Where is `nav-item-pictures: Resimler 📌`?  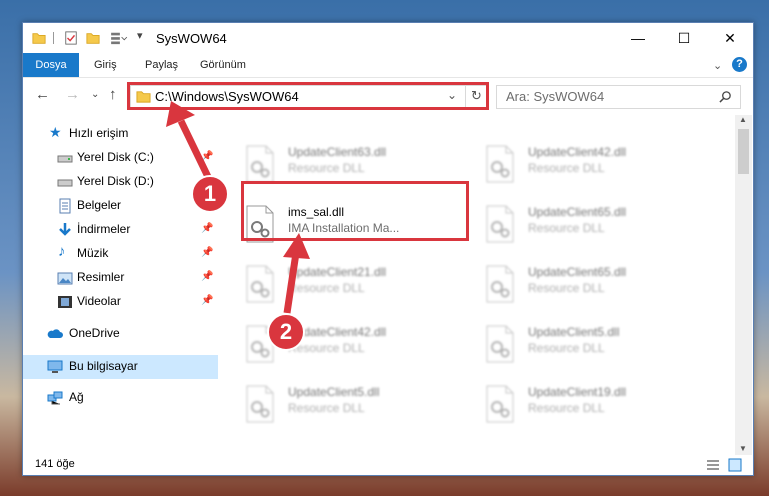
nav-item-pictures: Resimler 📌 is located at coordinates (120, 278).